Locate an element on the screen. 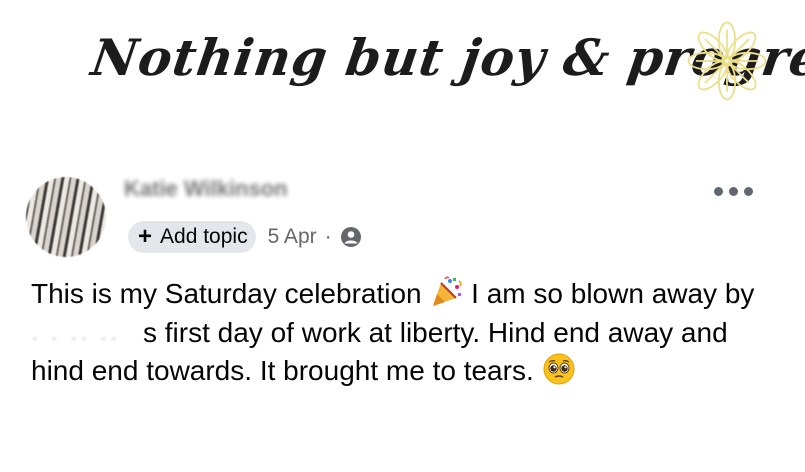 The width and height of the screenshot is (805, 472). add-topic-button: + Add topic is located at coordinates (192, 237).